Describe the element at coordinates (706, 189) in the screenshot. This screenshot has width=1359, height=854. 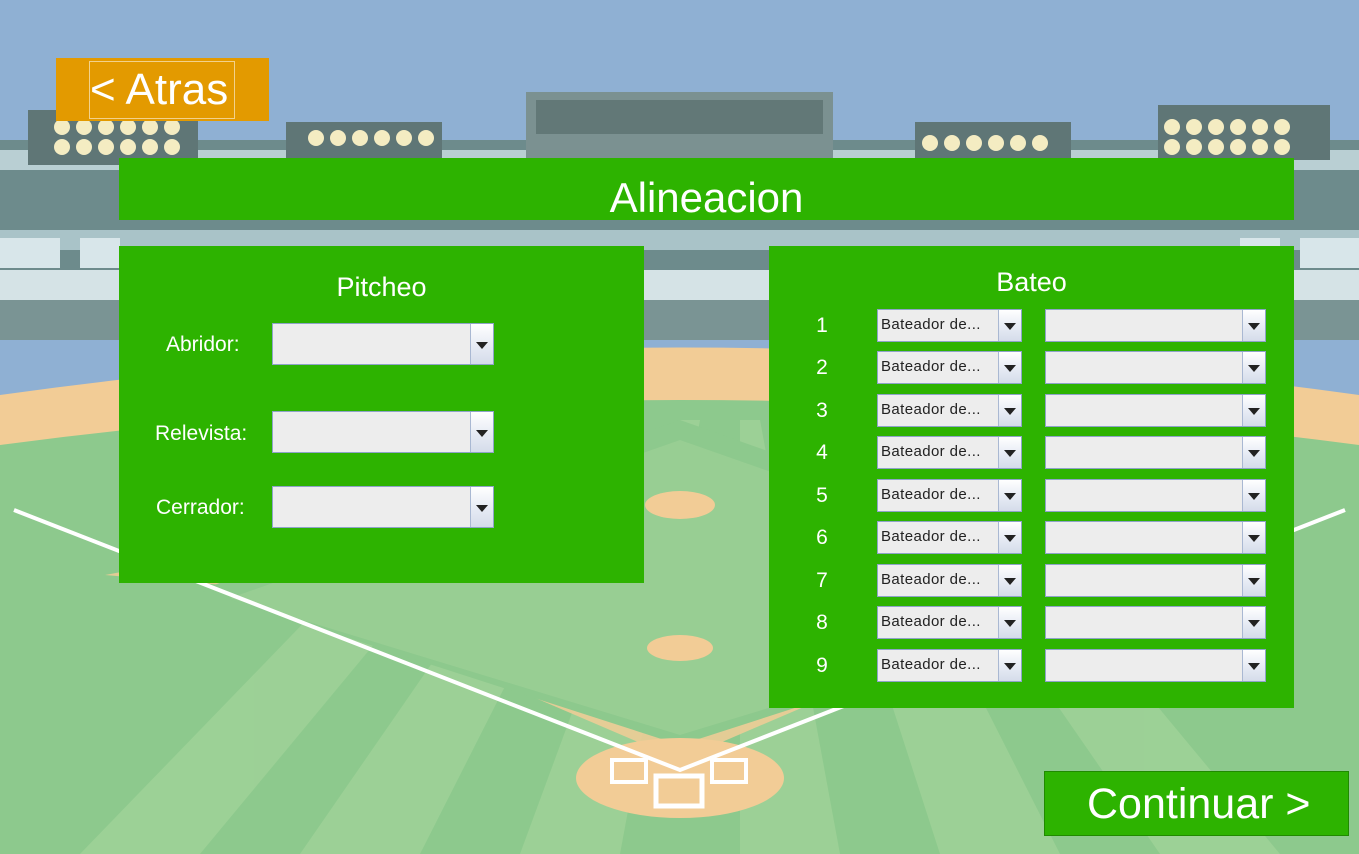
I see `page-title: Alineacion` at that location.